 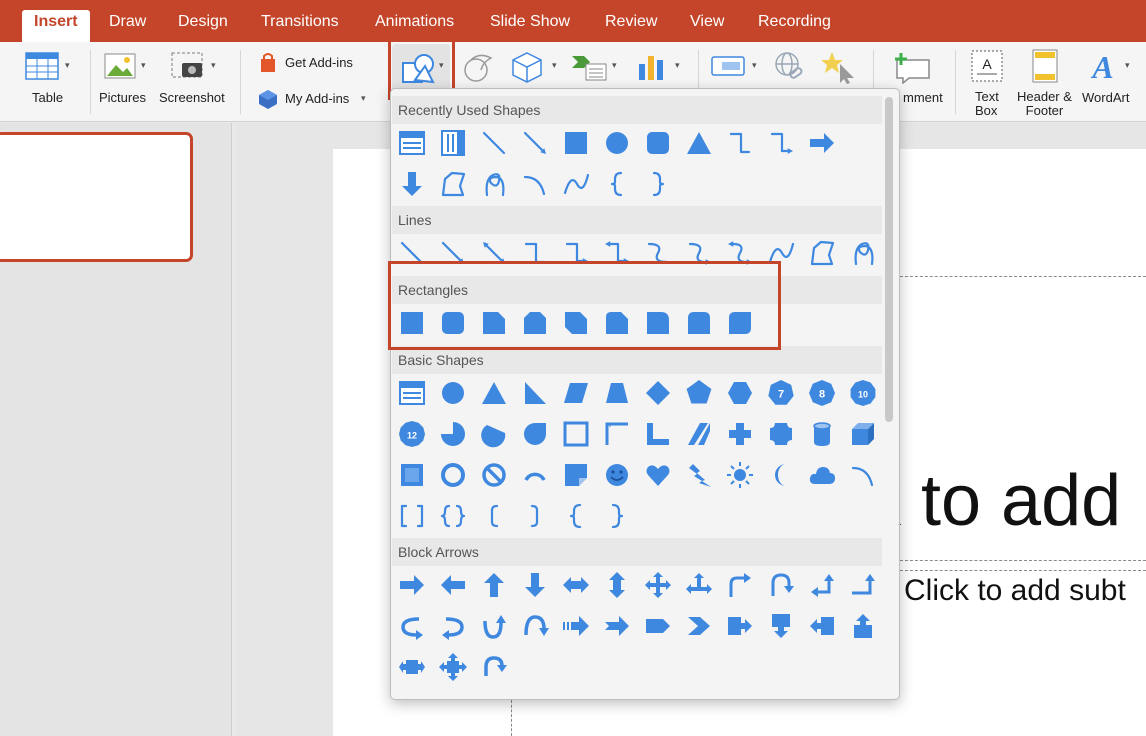 What do you see at coordinates (822, 393) in the screenshot?
I see `octagon-shape-icon: 8` at bounding box center [822, 393].